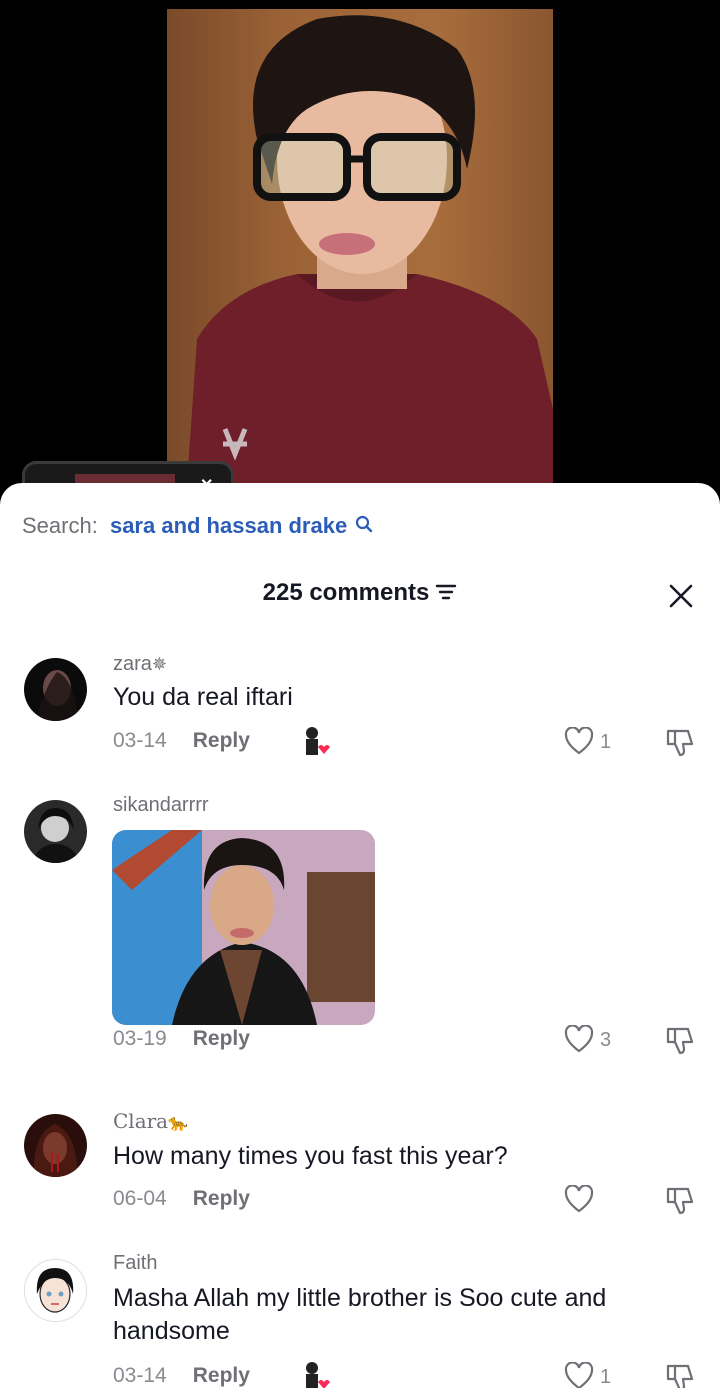 This screenshot has height=1388, width=720. I want to click on comments-header: 225 comments, so click(360, 593).